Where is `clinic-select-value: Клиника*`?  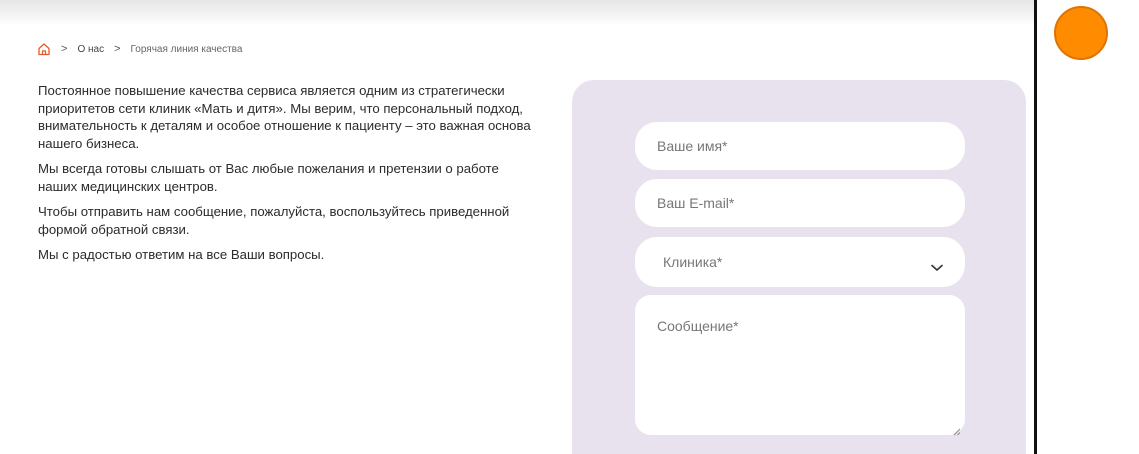 clinic-select-value: Клиника* is located at coordinates (693, 262).